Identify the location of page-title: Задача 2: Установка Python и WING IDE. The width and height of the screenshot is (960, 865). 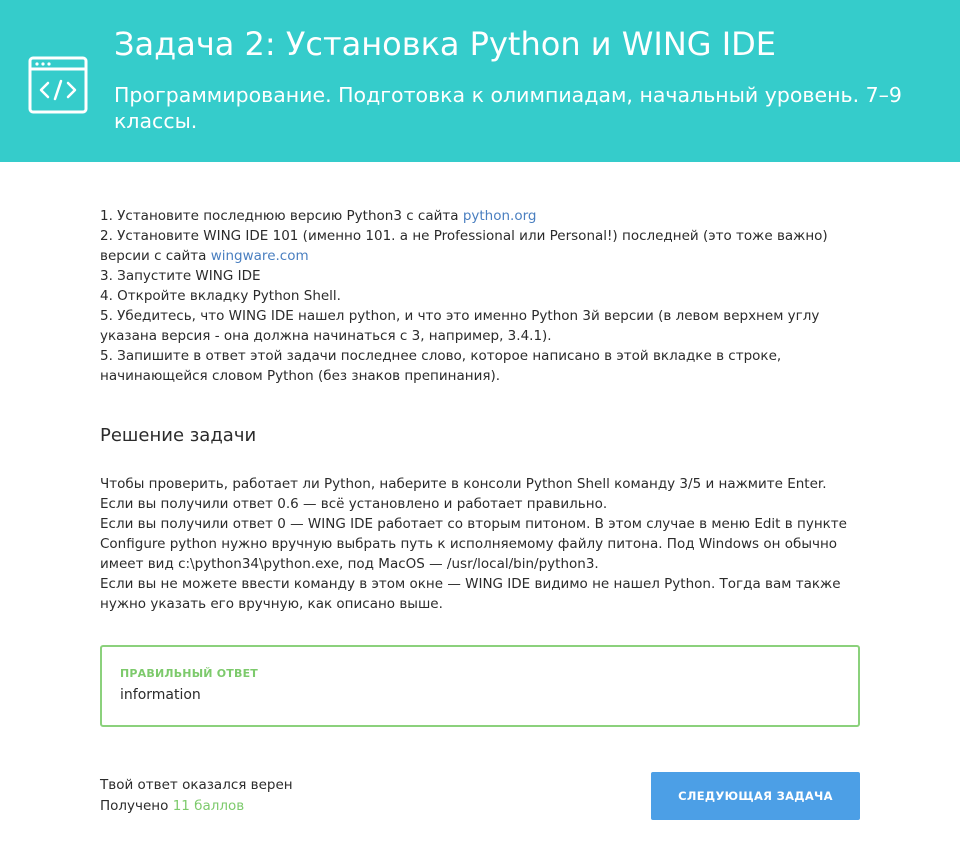
(445, 44).